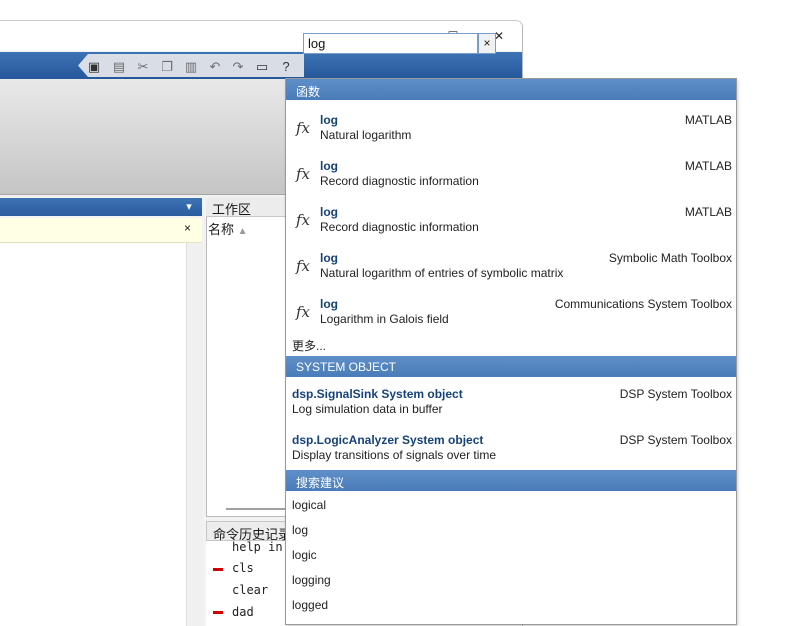 The width and height of the screenshot is (795, 626). I want to click on clear-search-button: ×, so click(487, 43).